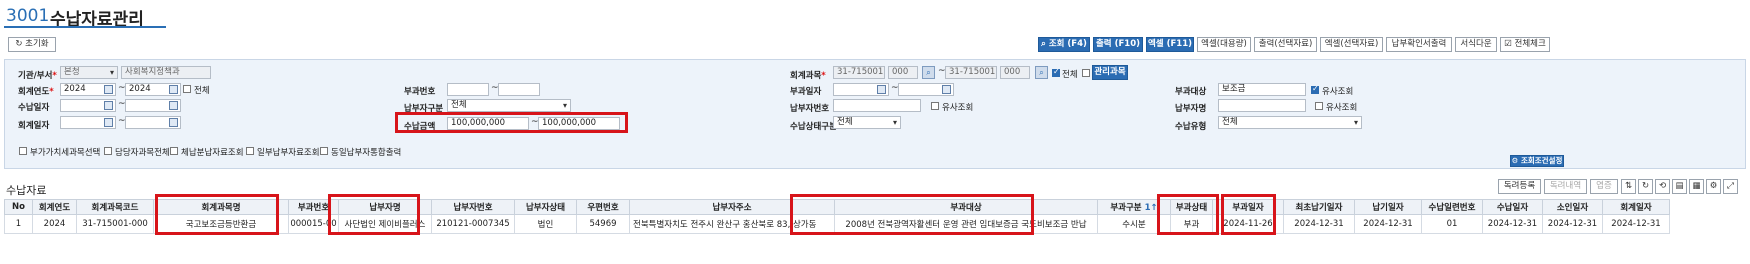 The width and height of the screenshot is (1750, 264). Describe the element at coordinates (153, 122) in the screenshot. I see `account-date-to-input` at that location.